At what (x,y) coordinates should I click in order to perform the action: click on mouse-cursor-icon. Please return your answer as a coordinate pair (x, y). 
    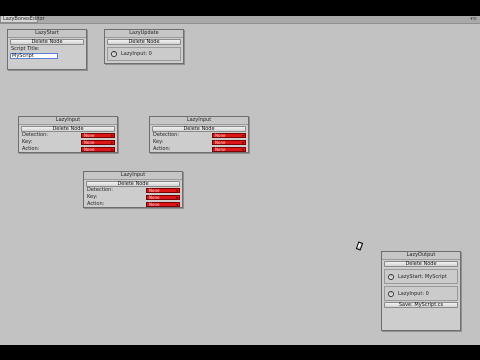
    Looking at the image, I should click on (359, 246).